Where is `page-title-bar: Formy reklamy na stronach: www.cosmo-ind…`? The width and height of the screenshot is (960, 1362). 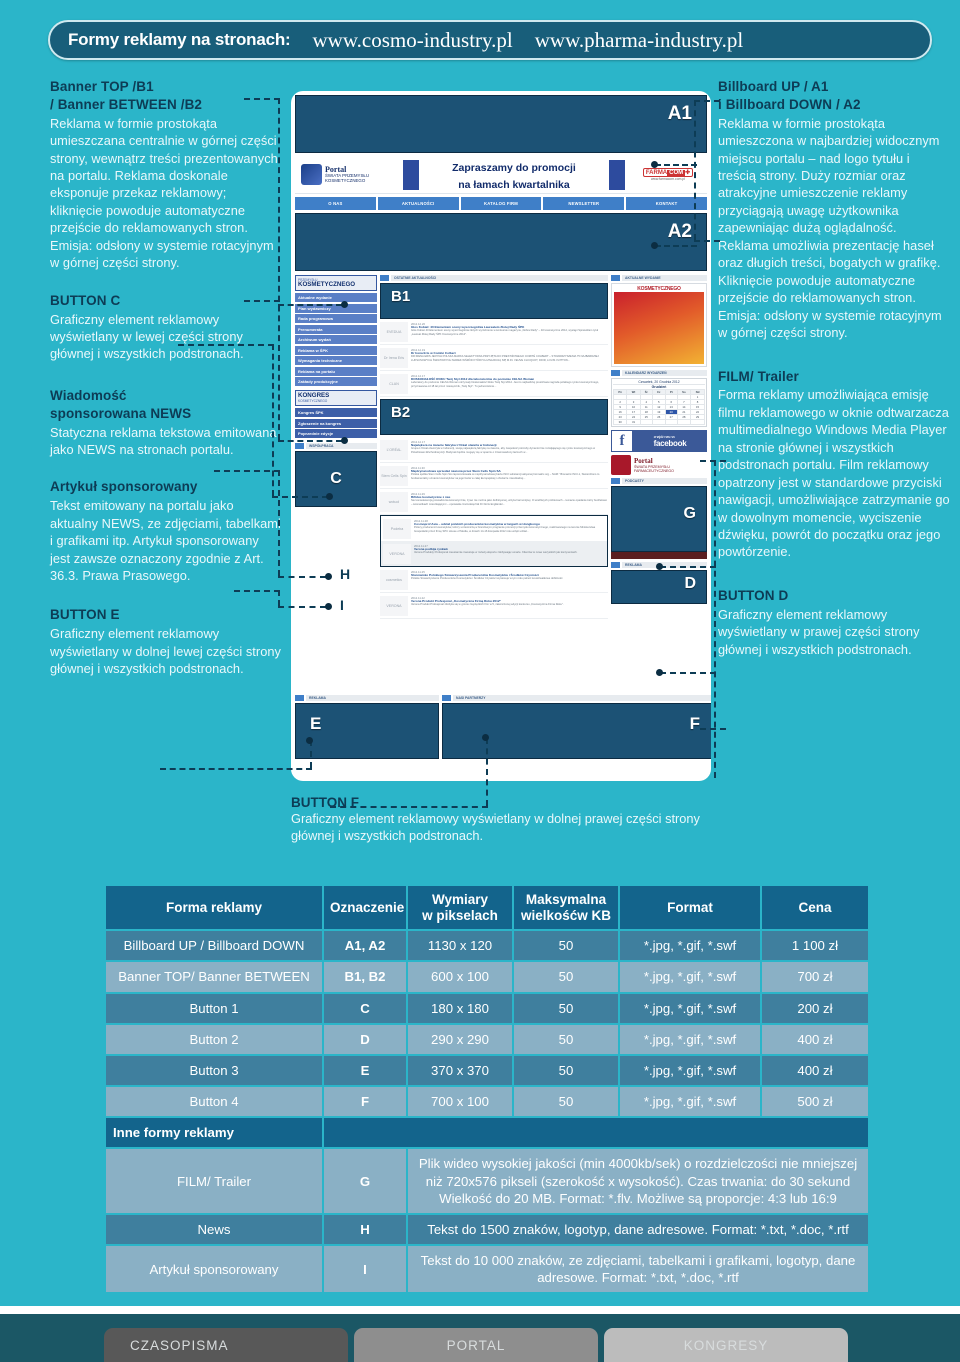 page-title-bar: Formy reklamy na stronach: www.cosmo-ind… is located at coordinates (490, 40).